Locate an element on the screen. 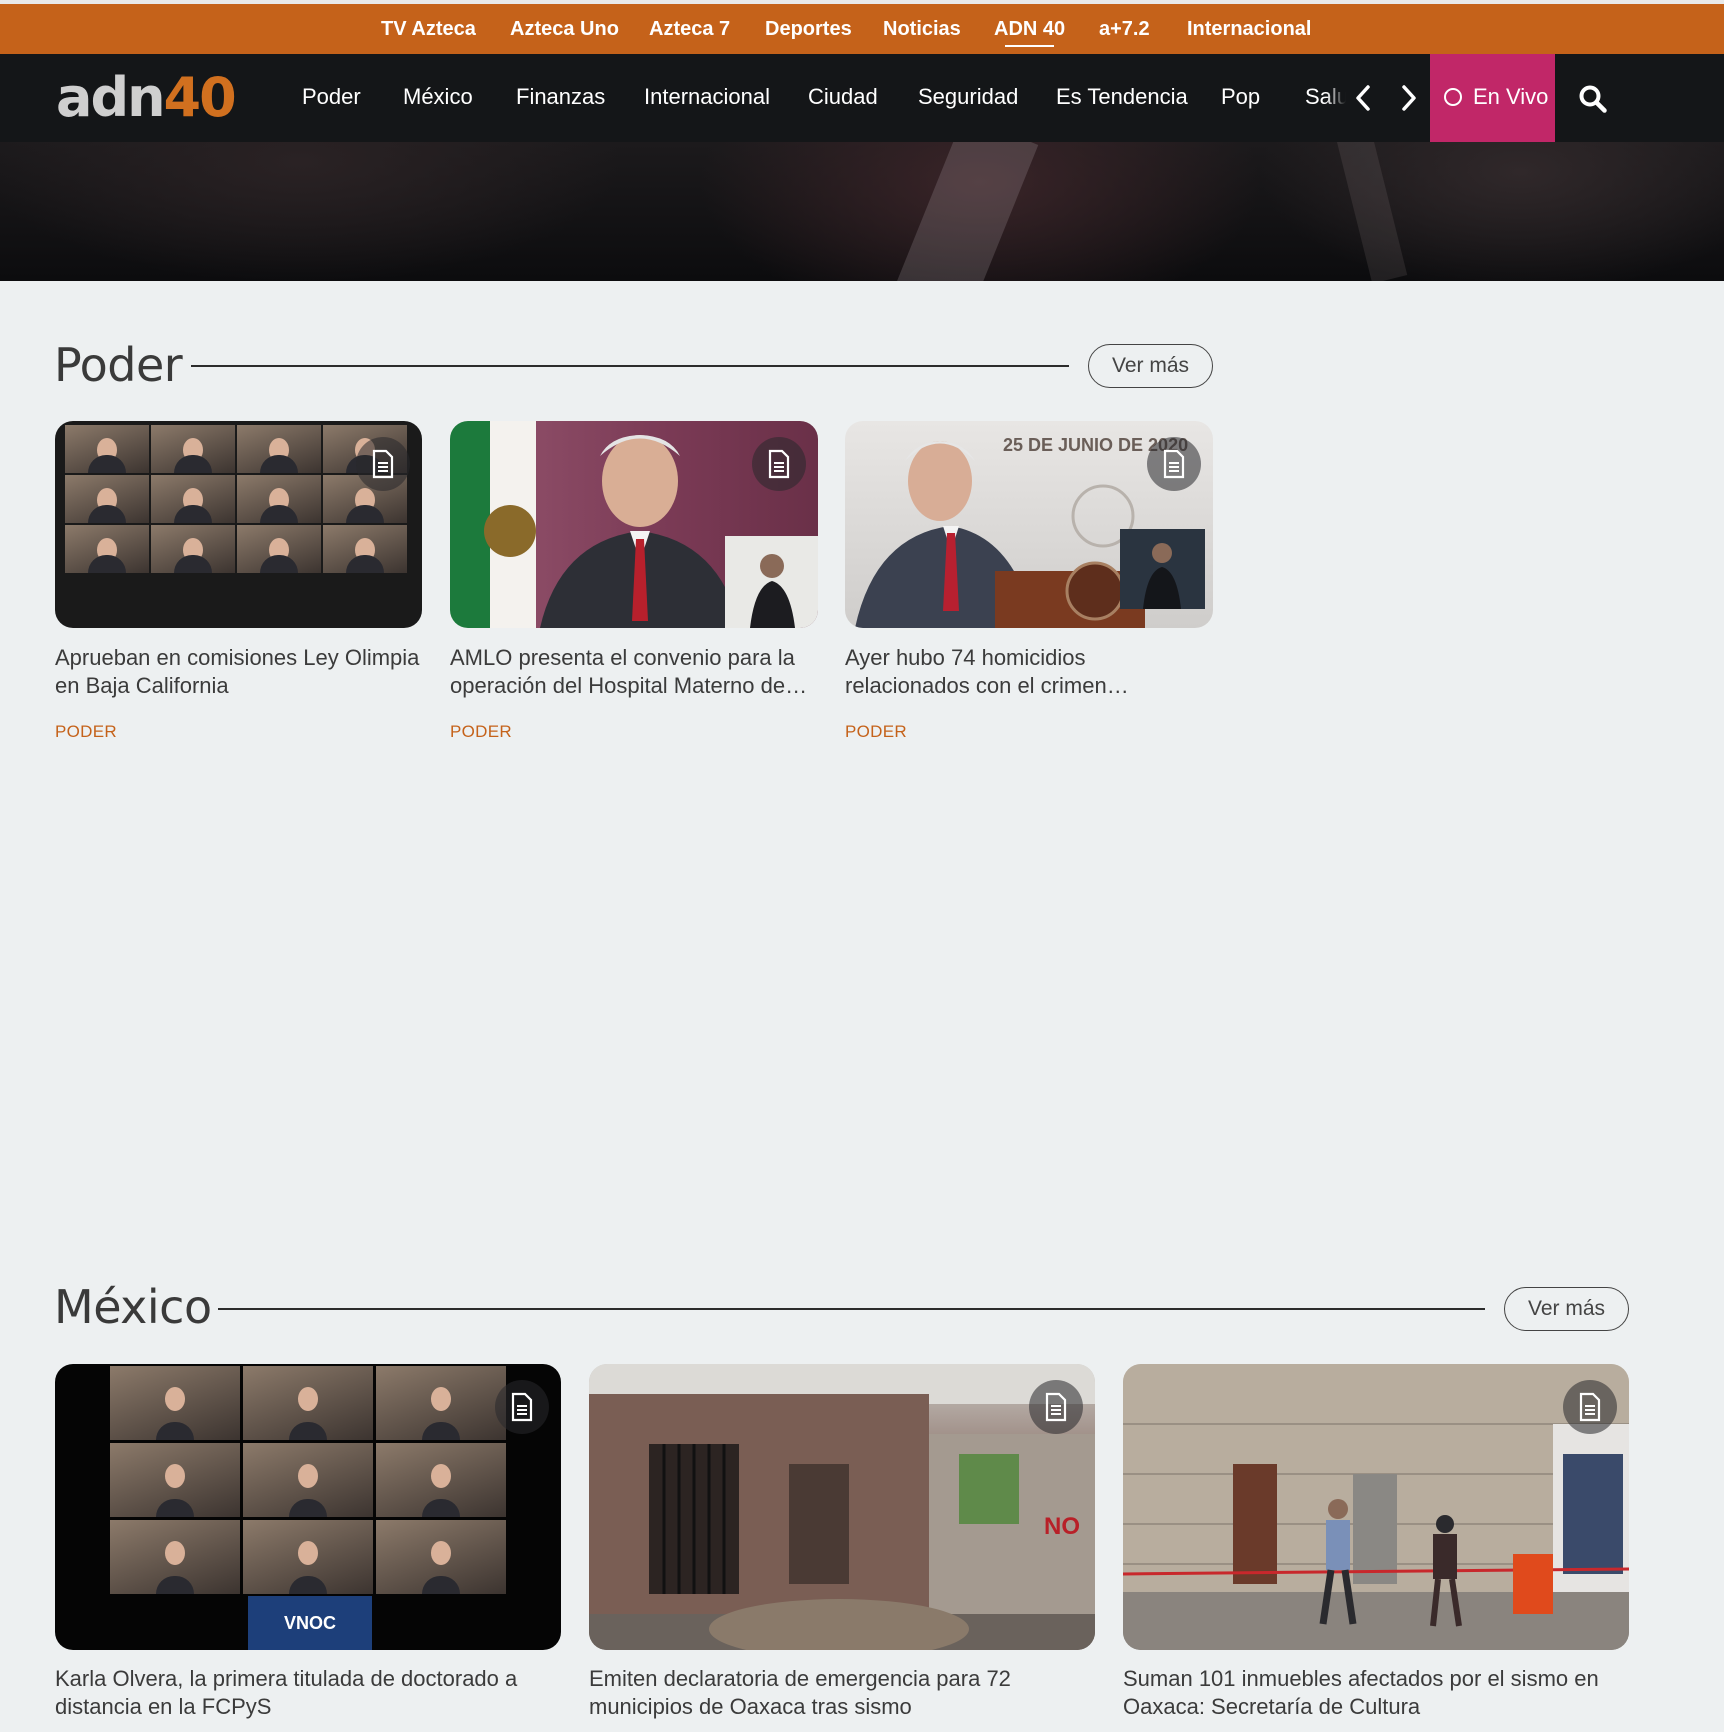 The image size is (1724, 1732). nav-item-ciudad: Ciudad is located at coordinates (843, 97).